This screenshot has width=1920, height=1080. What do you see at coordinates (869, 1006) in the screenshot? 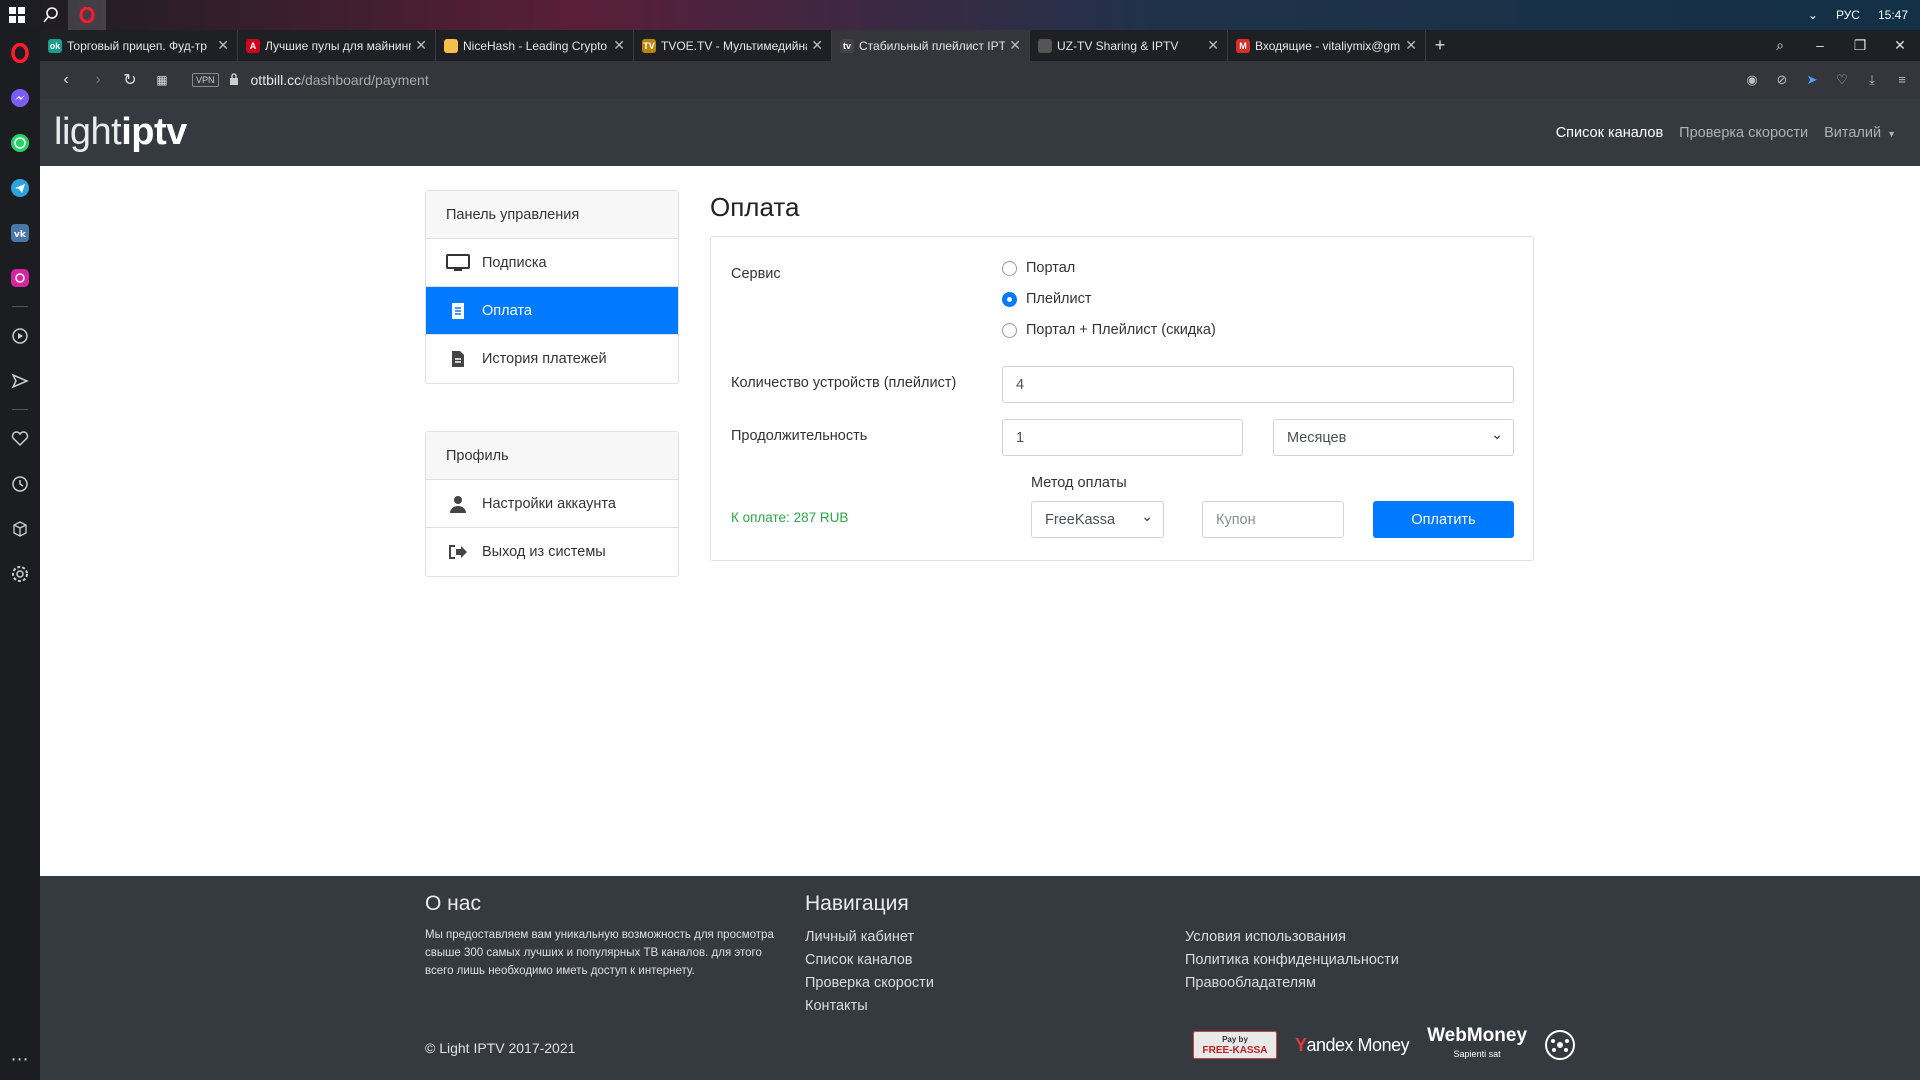
I see `footer-link-contacts: Контакты` at bounding box center [869, 1006].